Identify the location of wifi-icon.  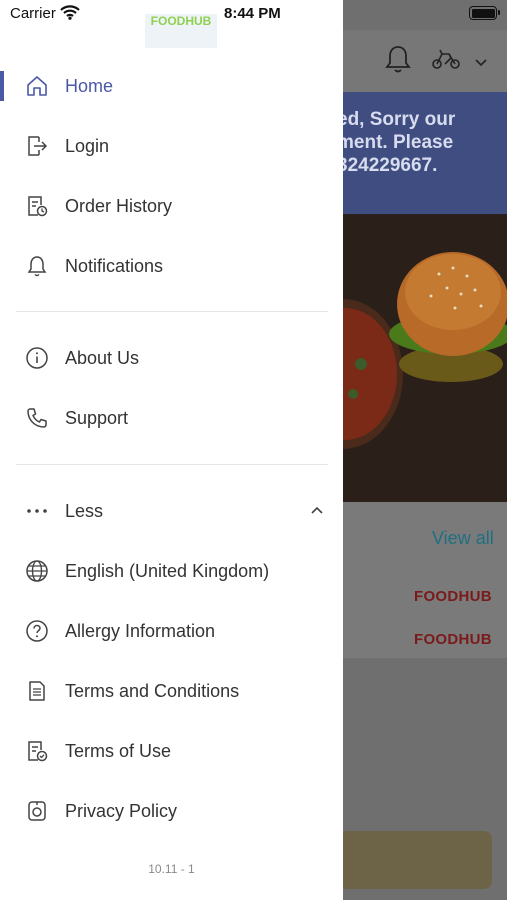
(70, 14).